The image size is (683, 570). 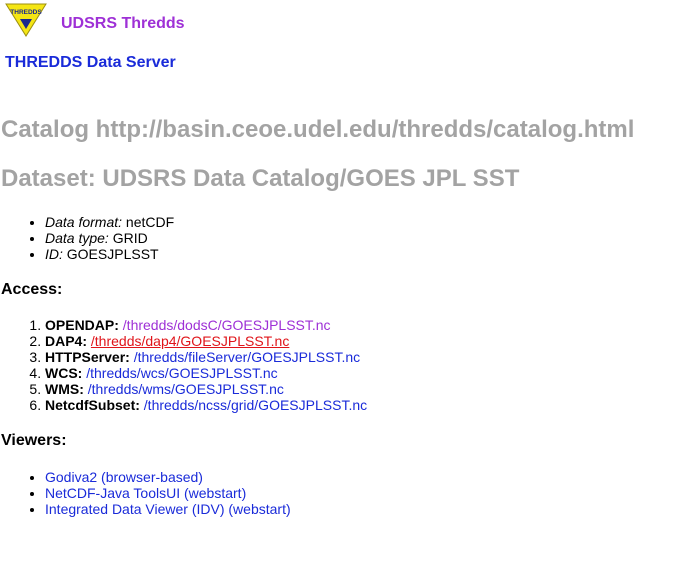 What do you see at coordinates (227, 325) in the screenshot?
I see `opendap-link: /thredds/dodsC/GOESJPLSST.nc` at bounding box center [227, 325].